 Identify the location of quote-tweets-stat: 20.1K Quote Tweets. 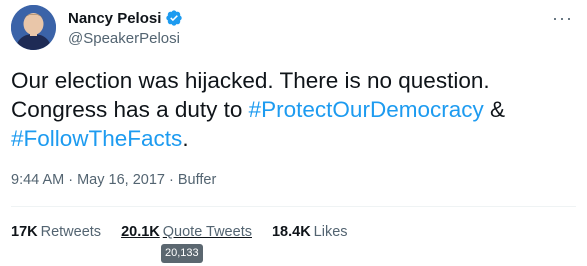
(186, 232).